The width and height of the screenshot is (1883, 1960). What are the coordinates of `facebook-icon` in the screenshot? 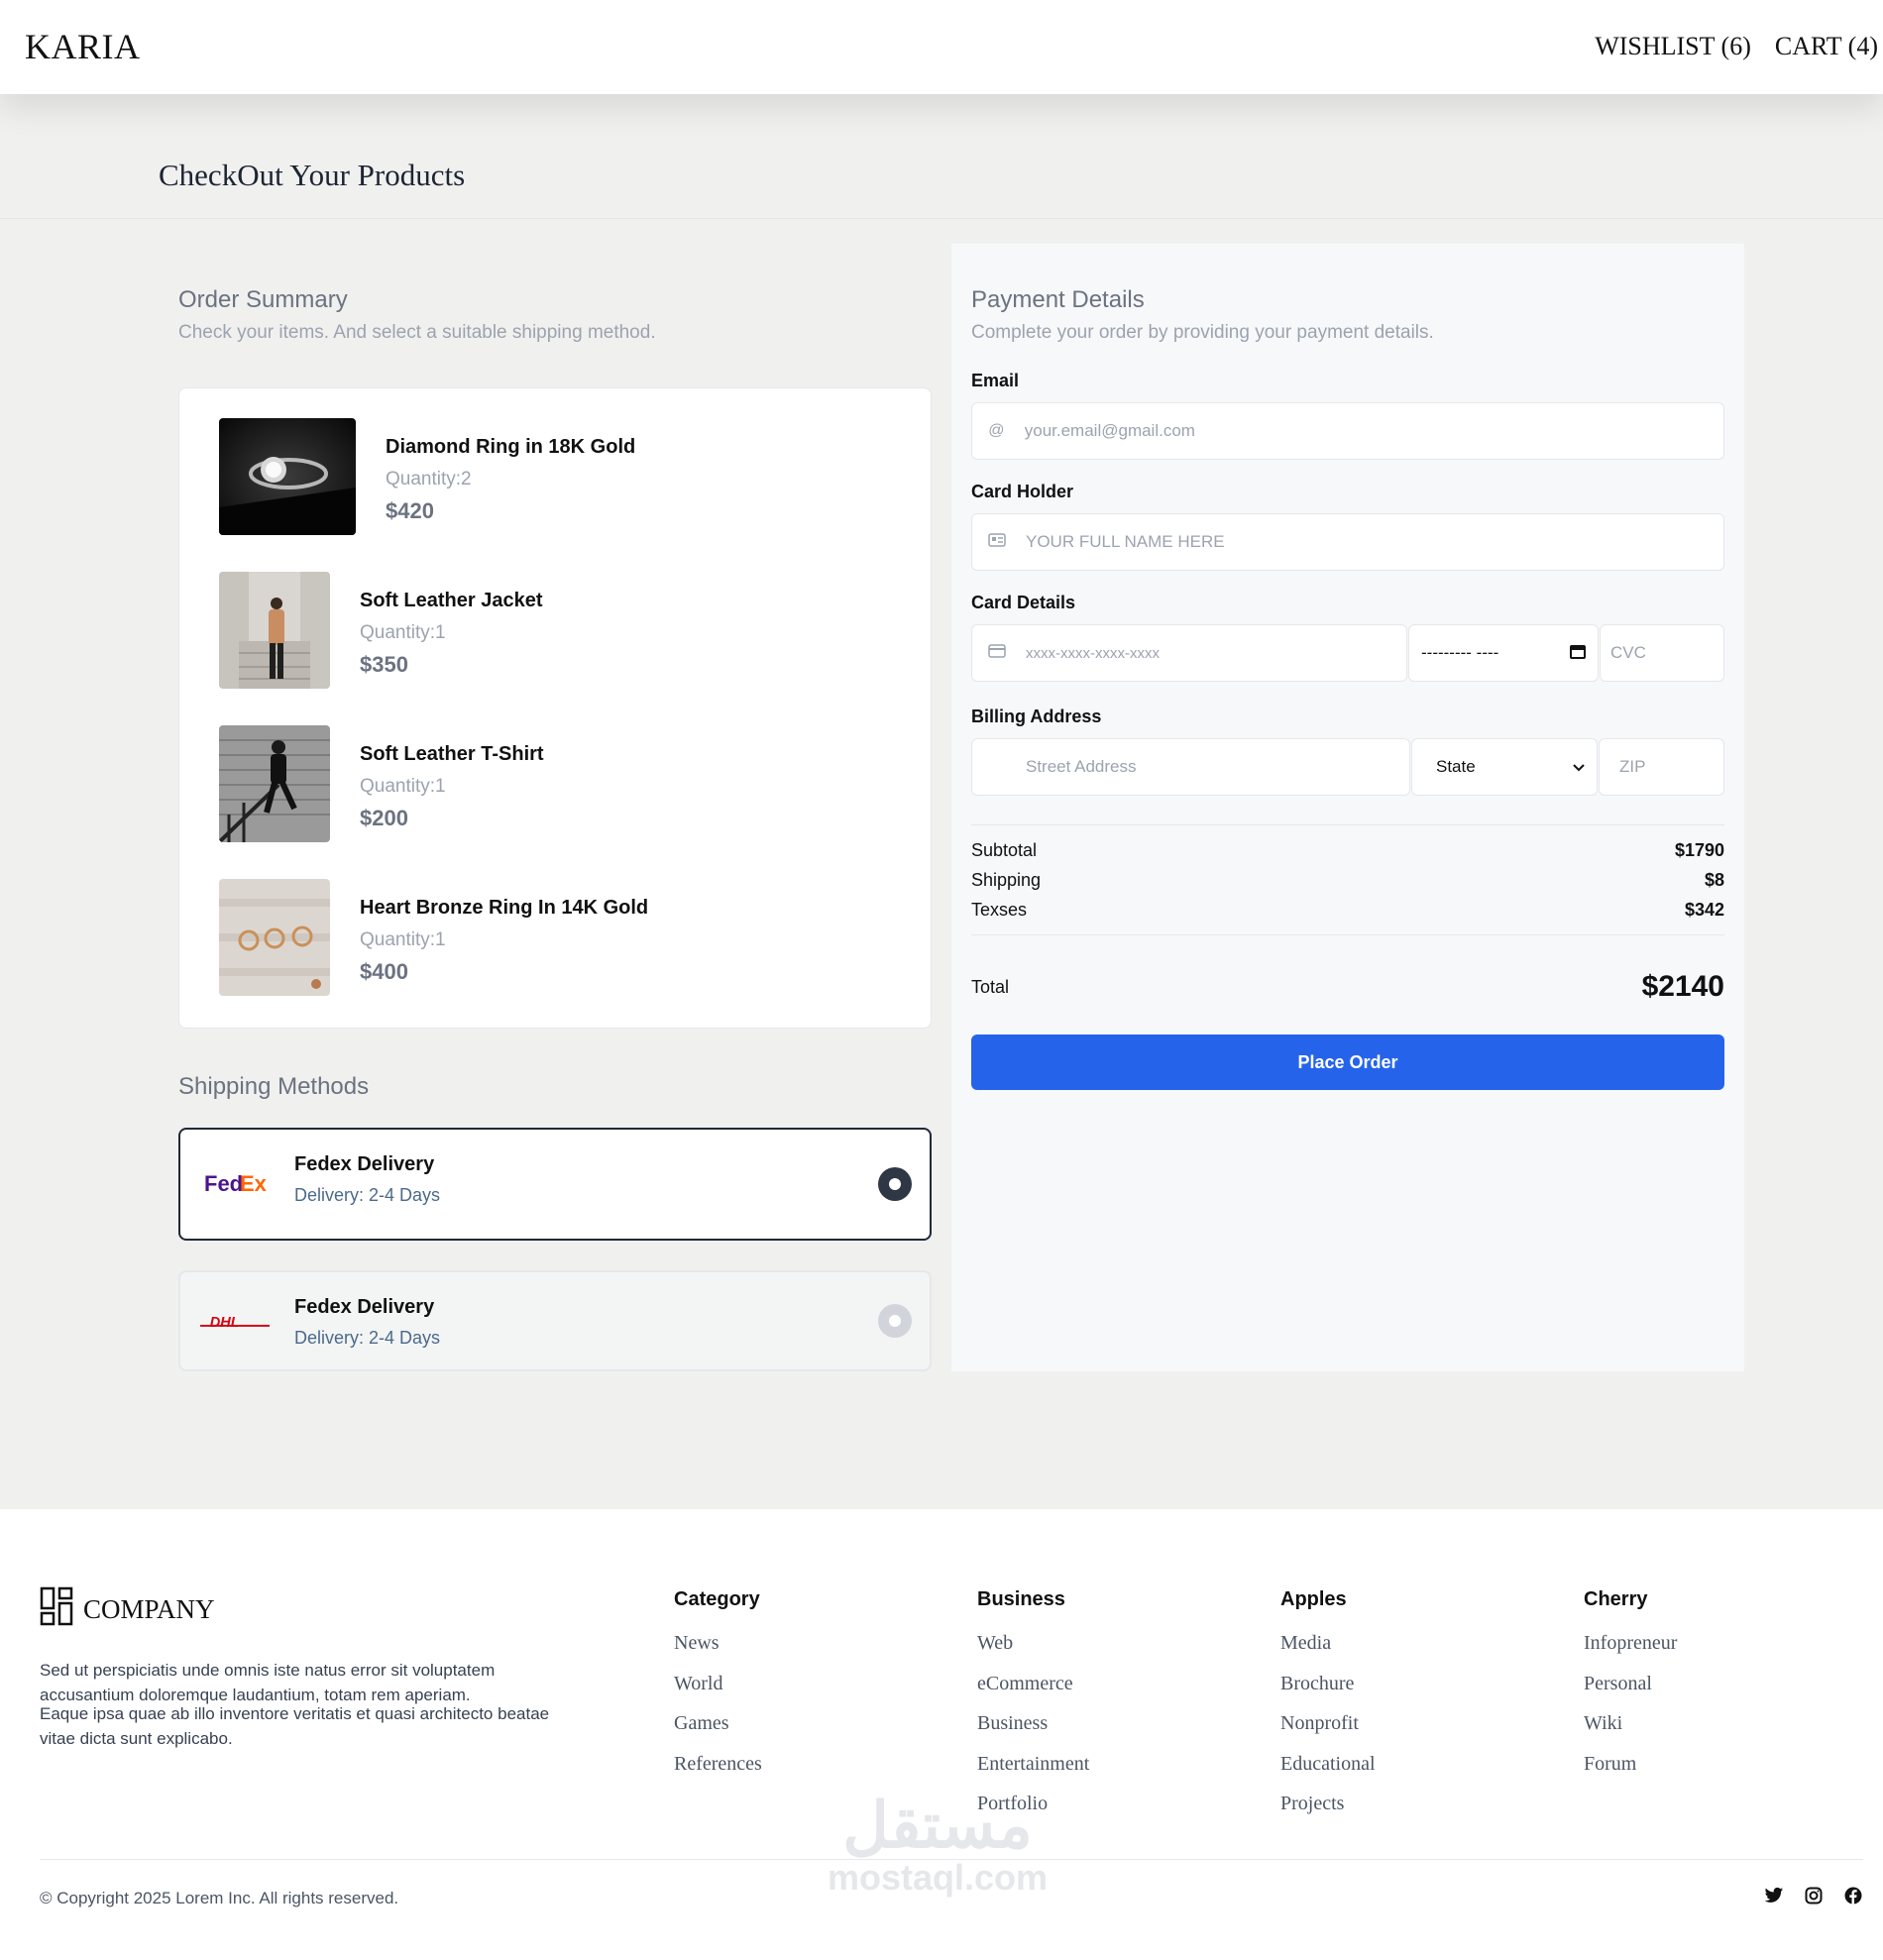 It's located at (1853, 1896).